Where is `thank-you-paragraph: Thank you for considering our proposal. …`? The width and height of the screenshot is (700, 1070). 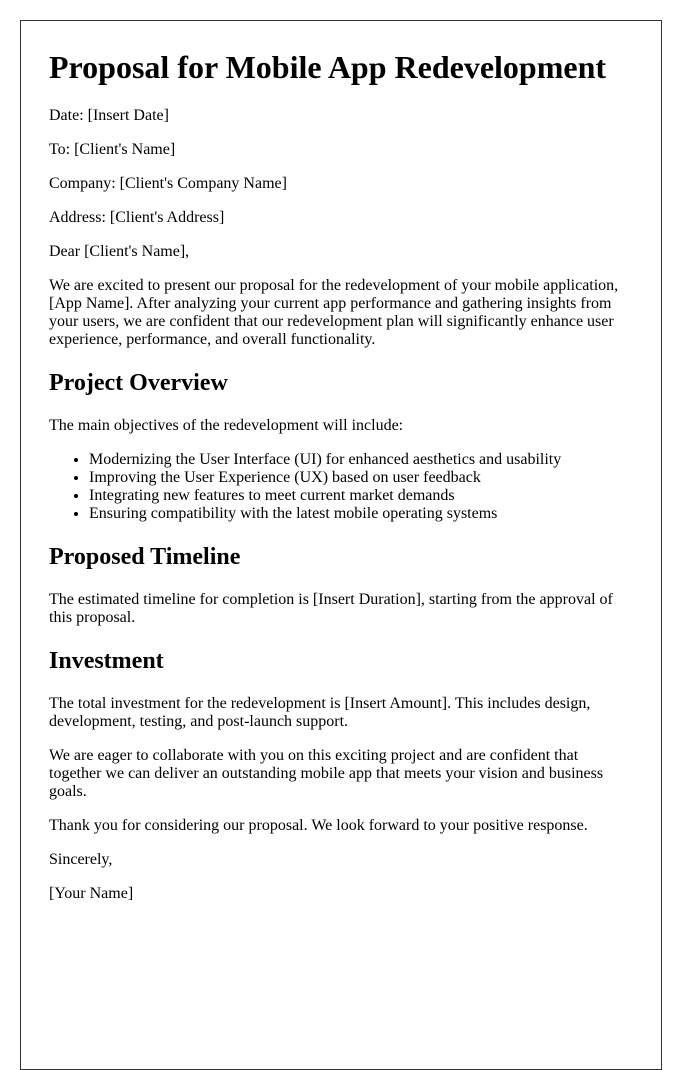 thank-you-paragraph: Thank you for considering our proposal. … is located at coordinates (318, 825).